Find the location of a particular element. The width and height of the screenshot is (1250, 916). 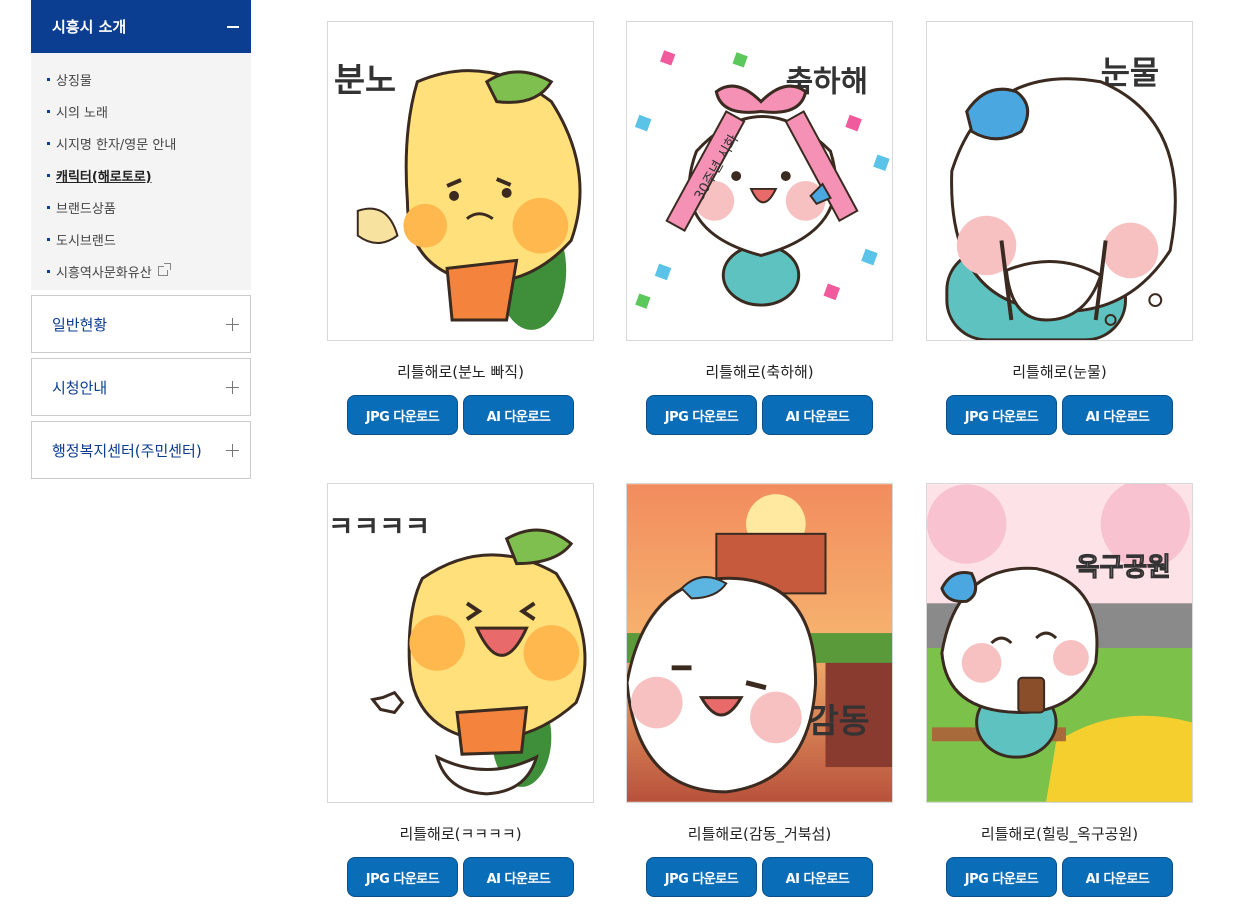

svg-text: 감동 is located at coordinates (839, 720).